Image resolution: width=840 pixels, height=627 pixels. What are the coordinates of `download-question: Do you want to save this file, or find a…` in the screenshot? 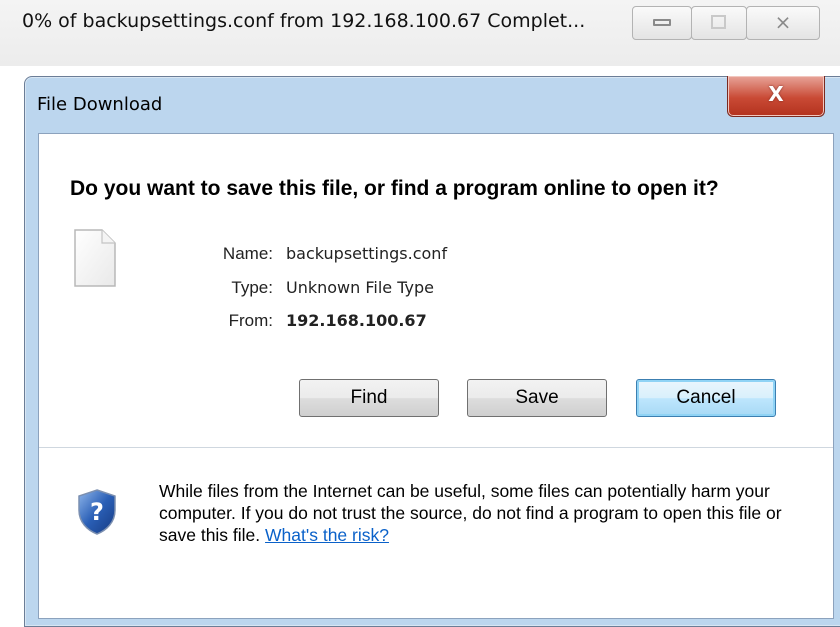 It's located at (394, 188).